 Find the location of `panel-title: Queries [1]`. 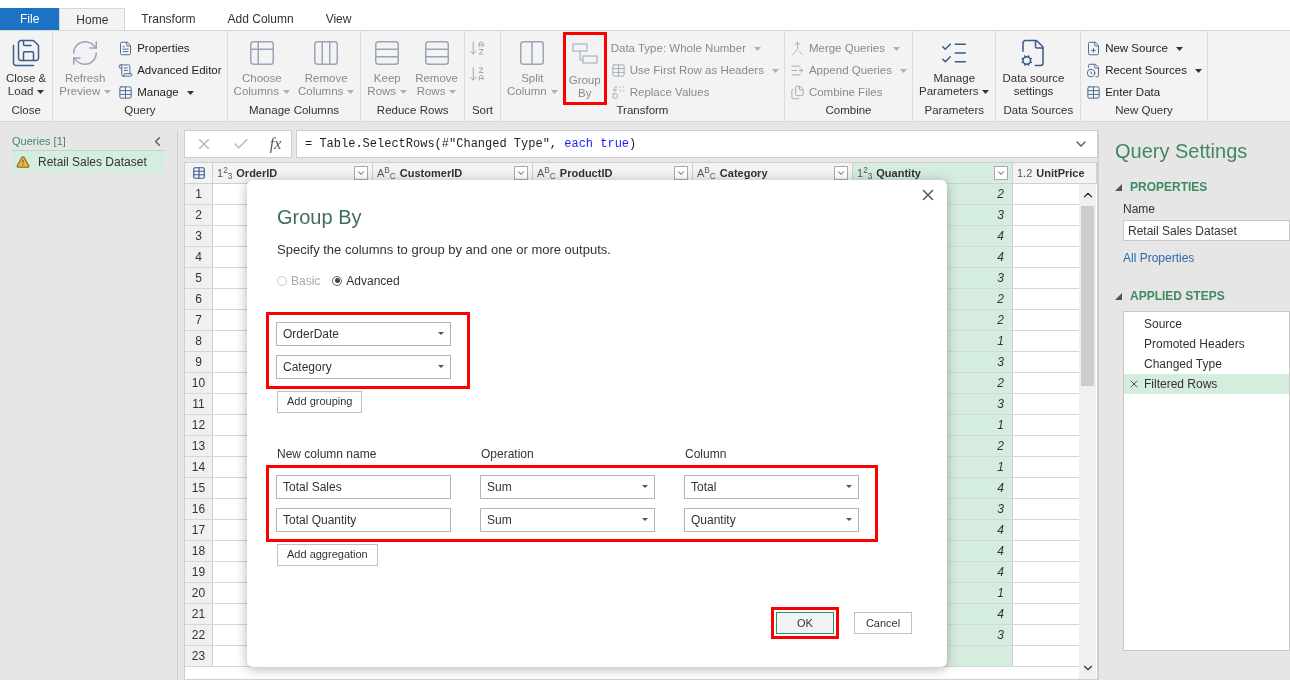

panel-title: Queries [1] is located at coordinates (39, 141).